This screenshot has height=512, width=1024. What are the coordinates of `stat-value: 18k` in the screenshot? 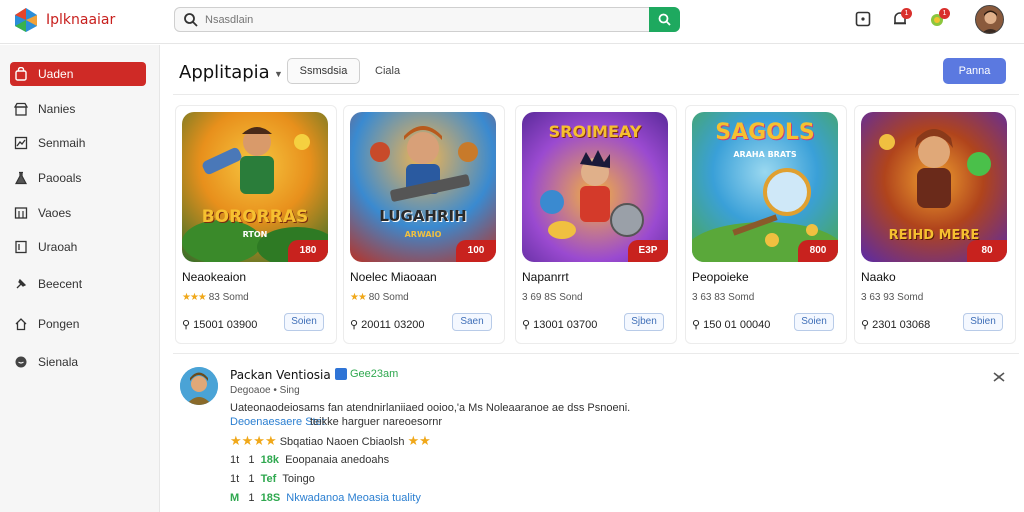 It's located at (269, 460).